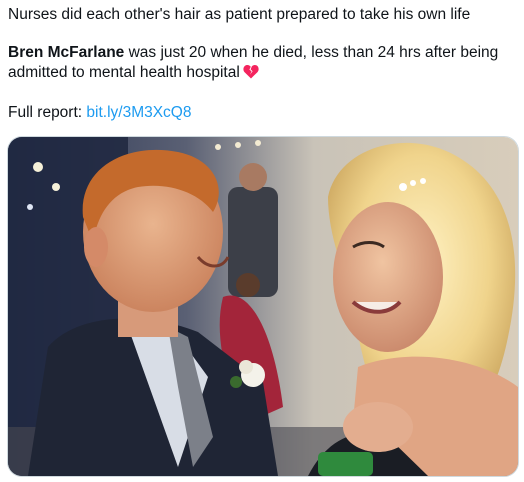  Describe the element at coordinates (251, 71) in the screenshot. I see `broken-heart-icon` at that location.